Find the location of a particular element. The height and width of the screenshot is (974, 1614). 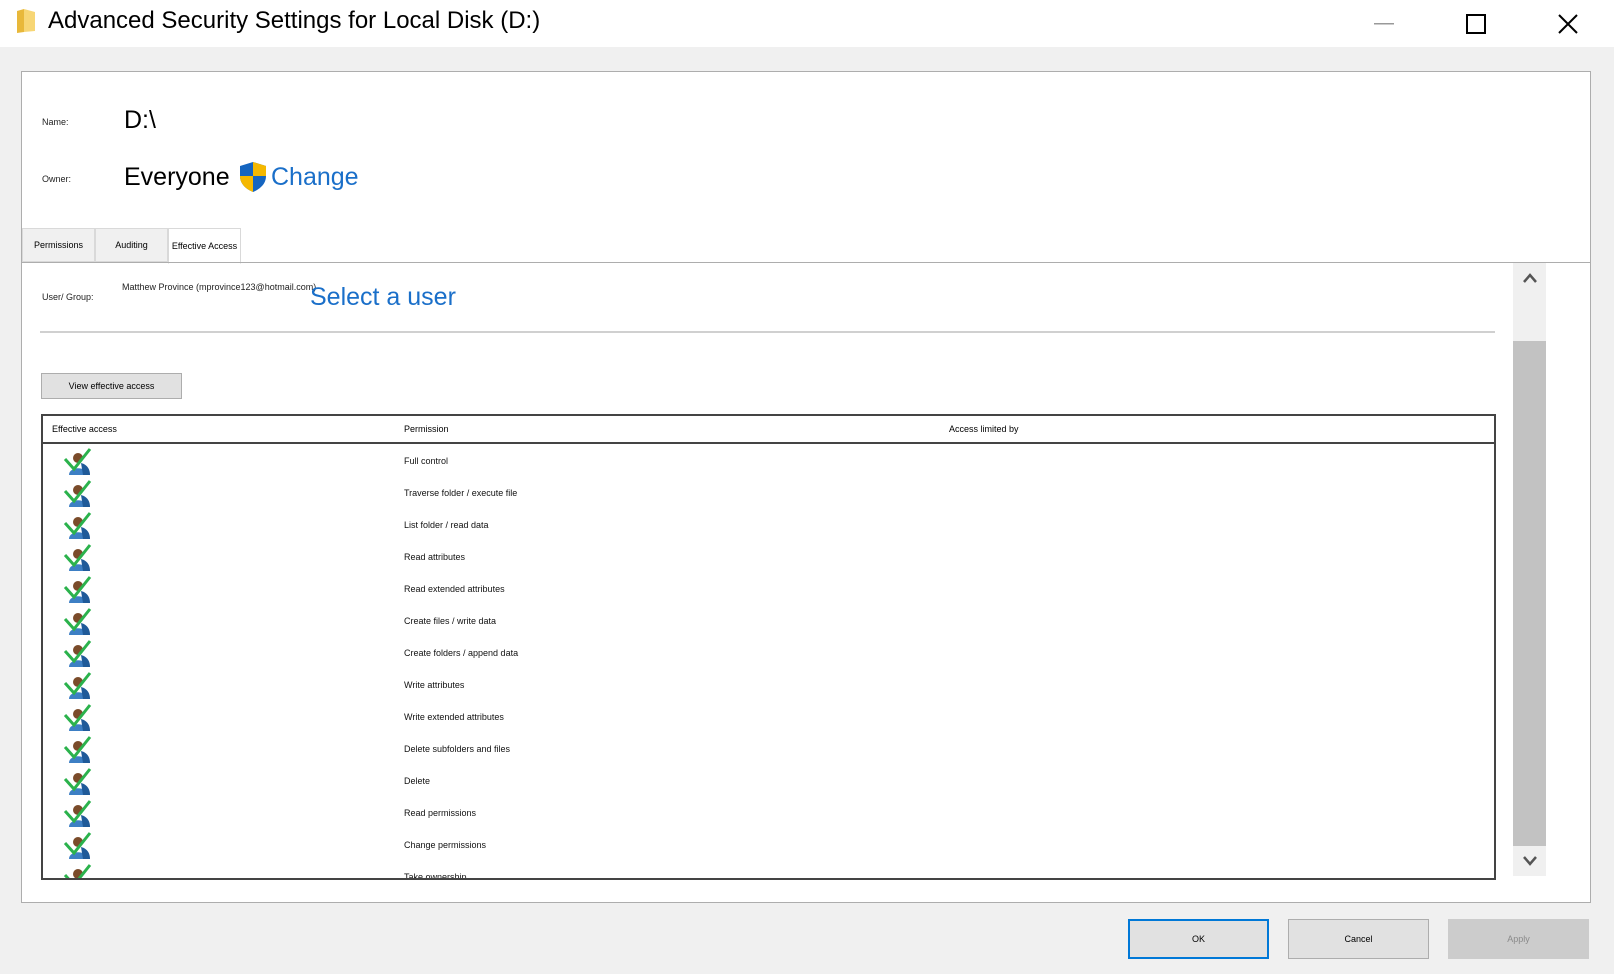

table-row: Write attributes is located at coordinates (768, 684).